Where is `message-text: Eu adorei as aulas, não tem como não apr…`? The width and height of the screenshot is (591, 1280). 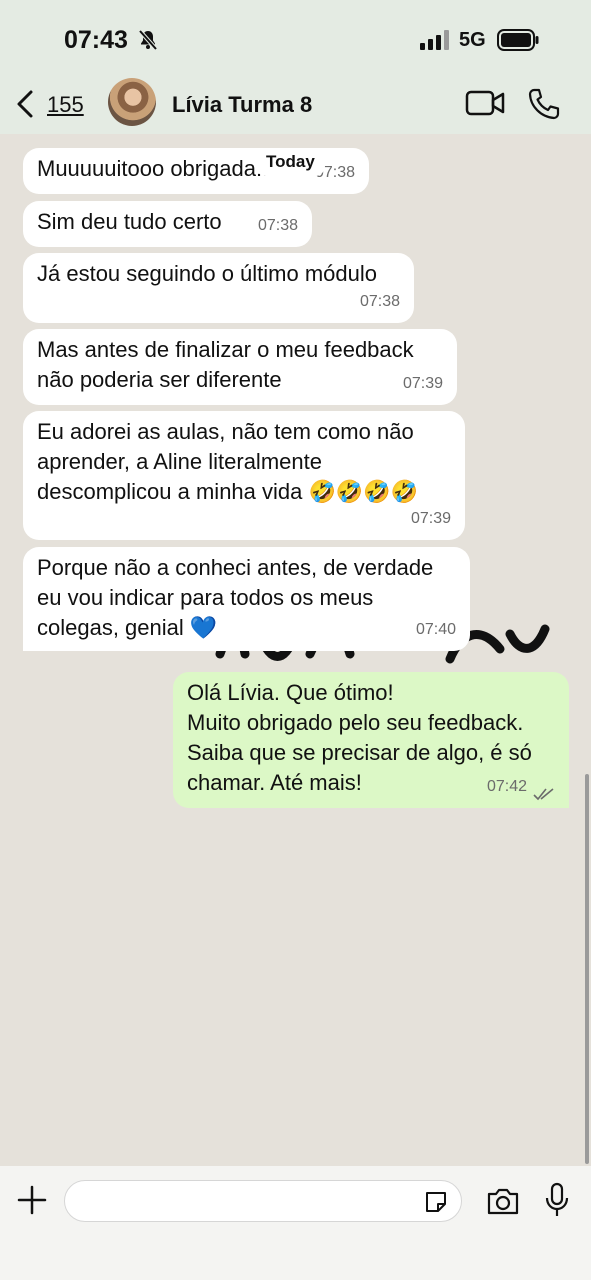
message-text: Eu adorei as aulas, não tem como não apr… is located at coordinates (228, 461).